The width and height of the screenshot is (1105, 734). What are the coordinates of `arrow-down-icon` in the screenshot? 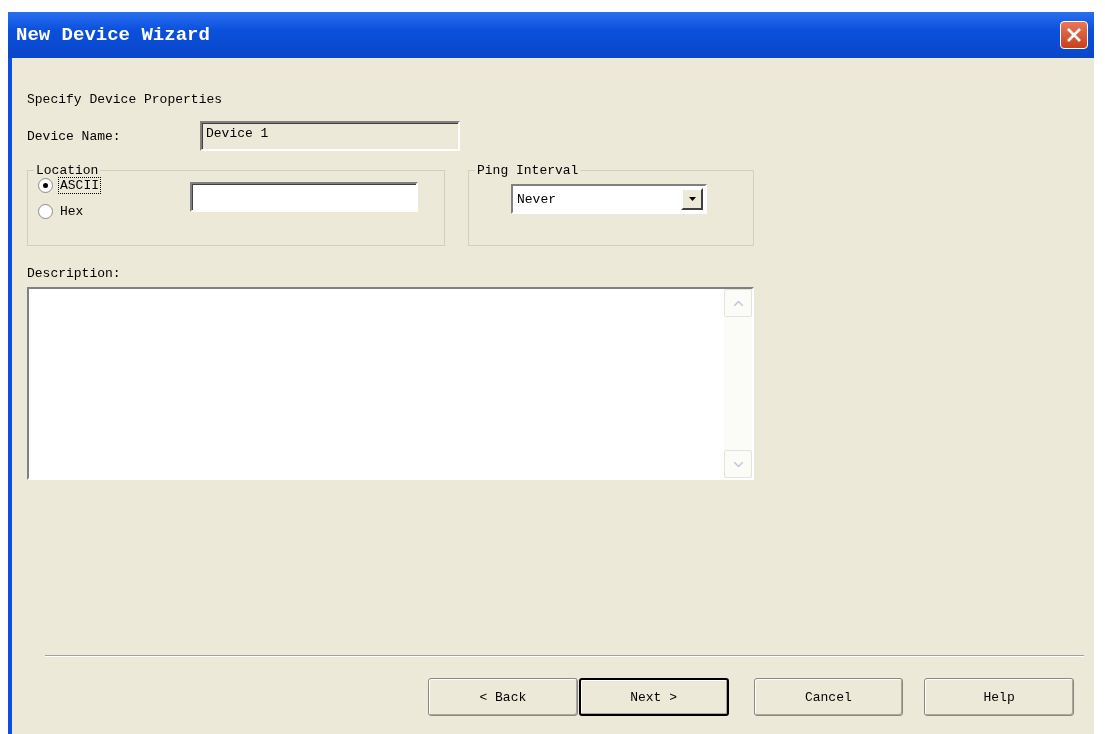 It's located at (738, 464).